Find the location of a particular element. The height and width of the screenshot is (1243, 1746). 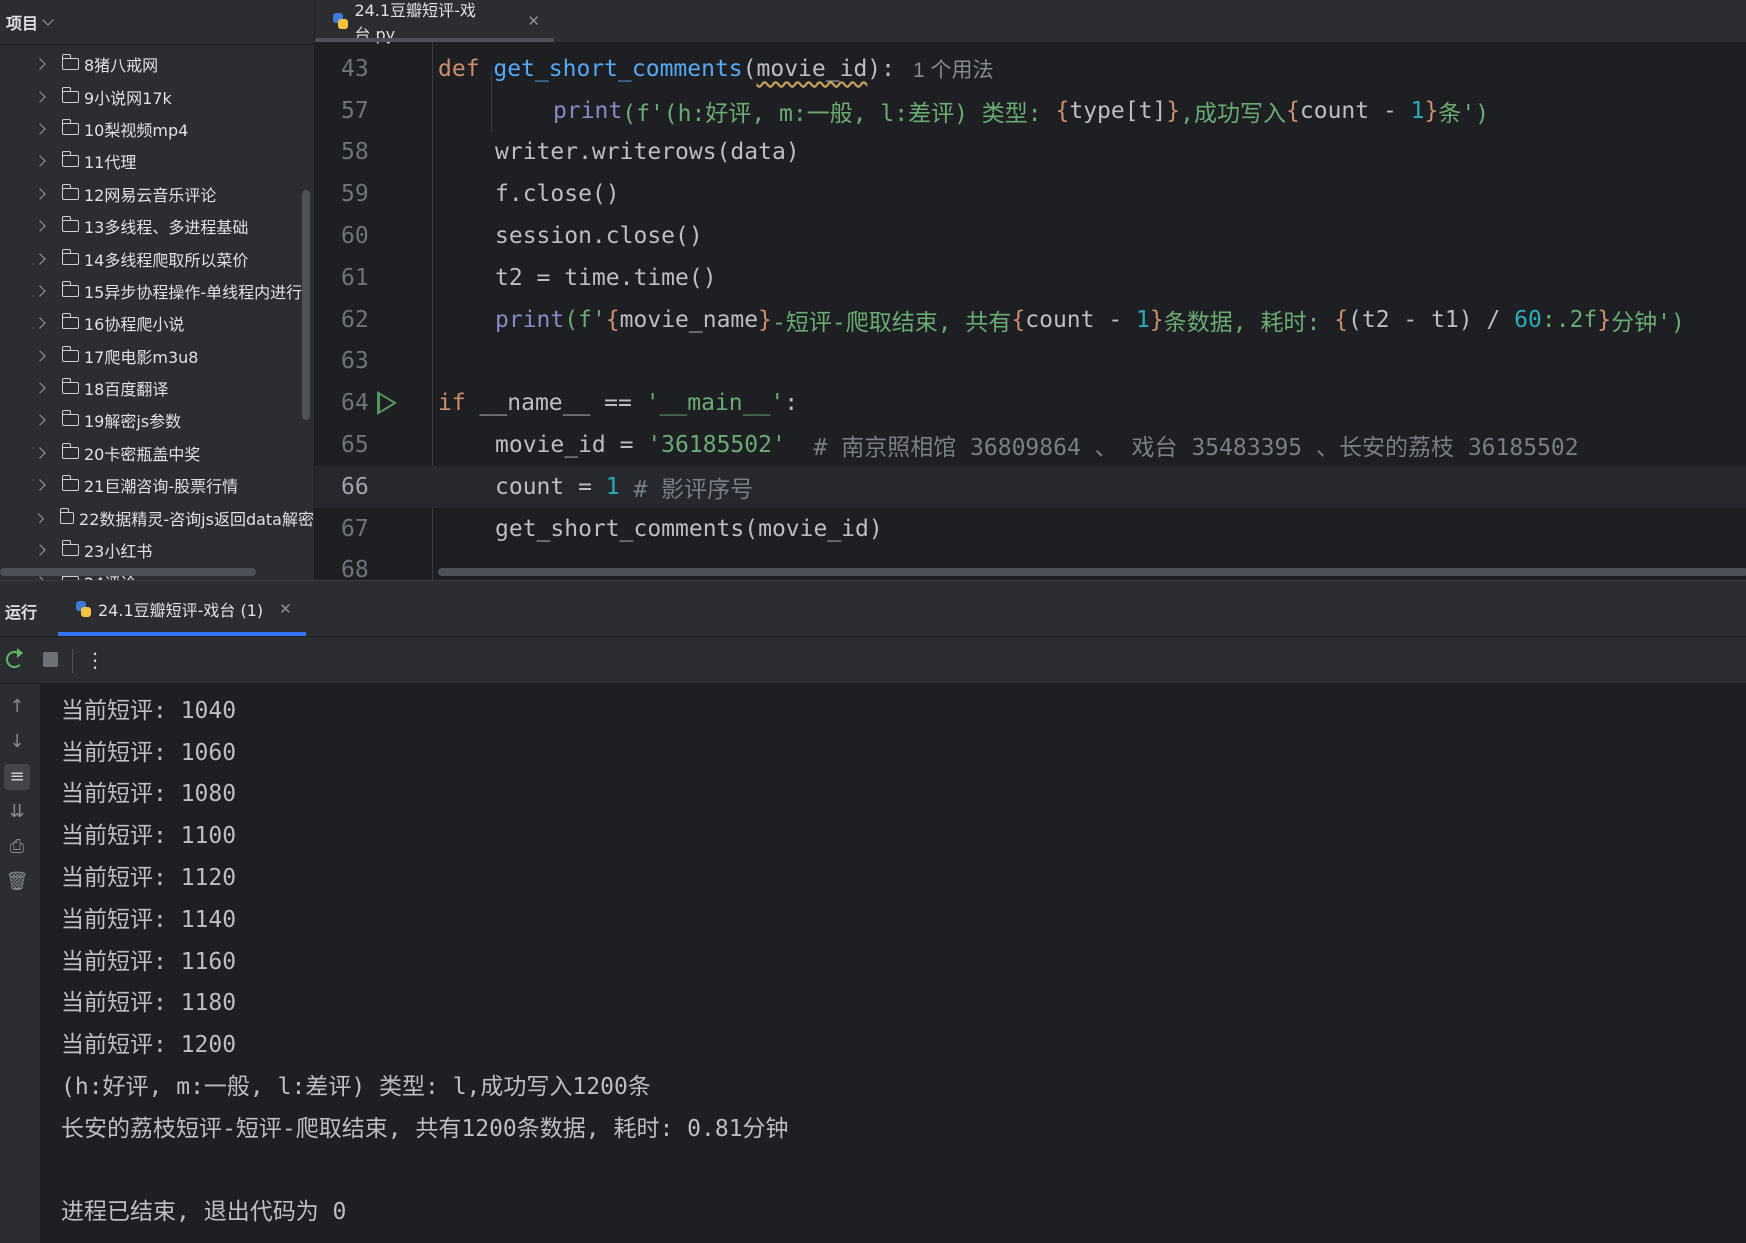

tree-folder: 14多线程爬取所以菜价 is located at coordinates (157, 258).